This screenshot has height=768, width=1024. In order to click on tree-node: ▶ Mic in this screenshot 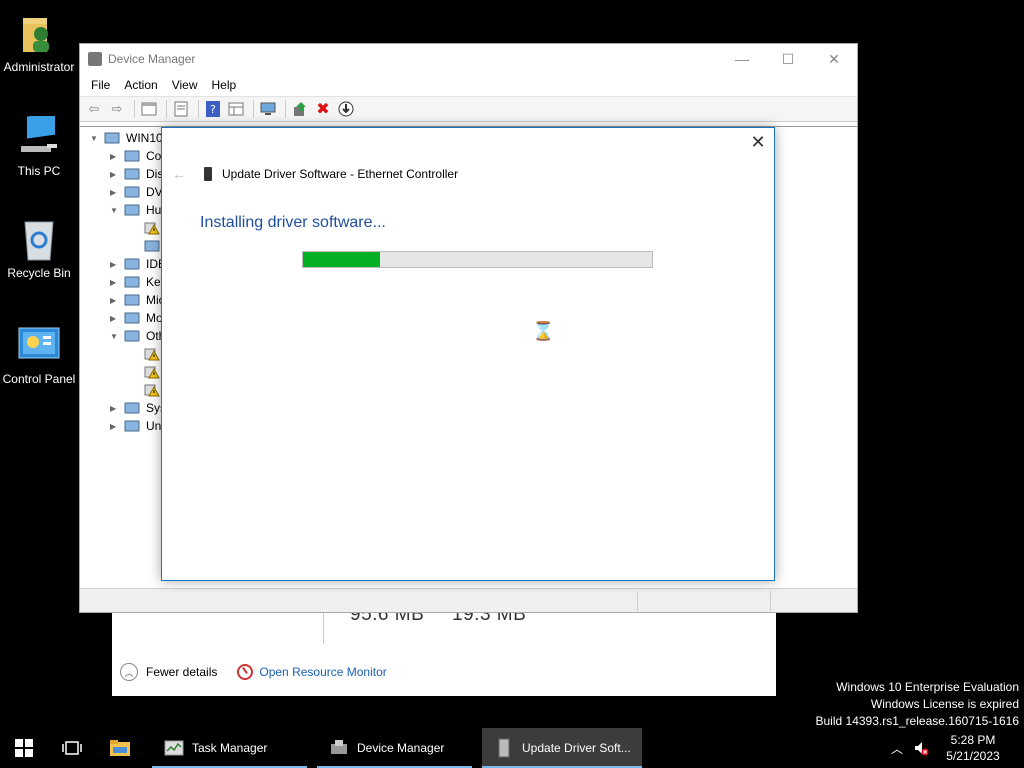, I will do `click(137, 300)`.